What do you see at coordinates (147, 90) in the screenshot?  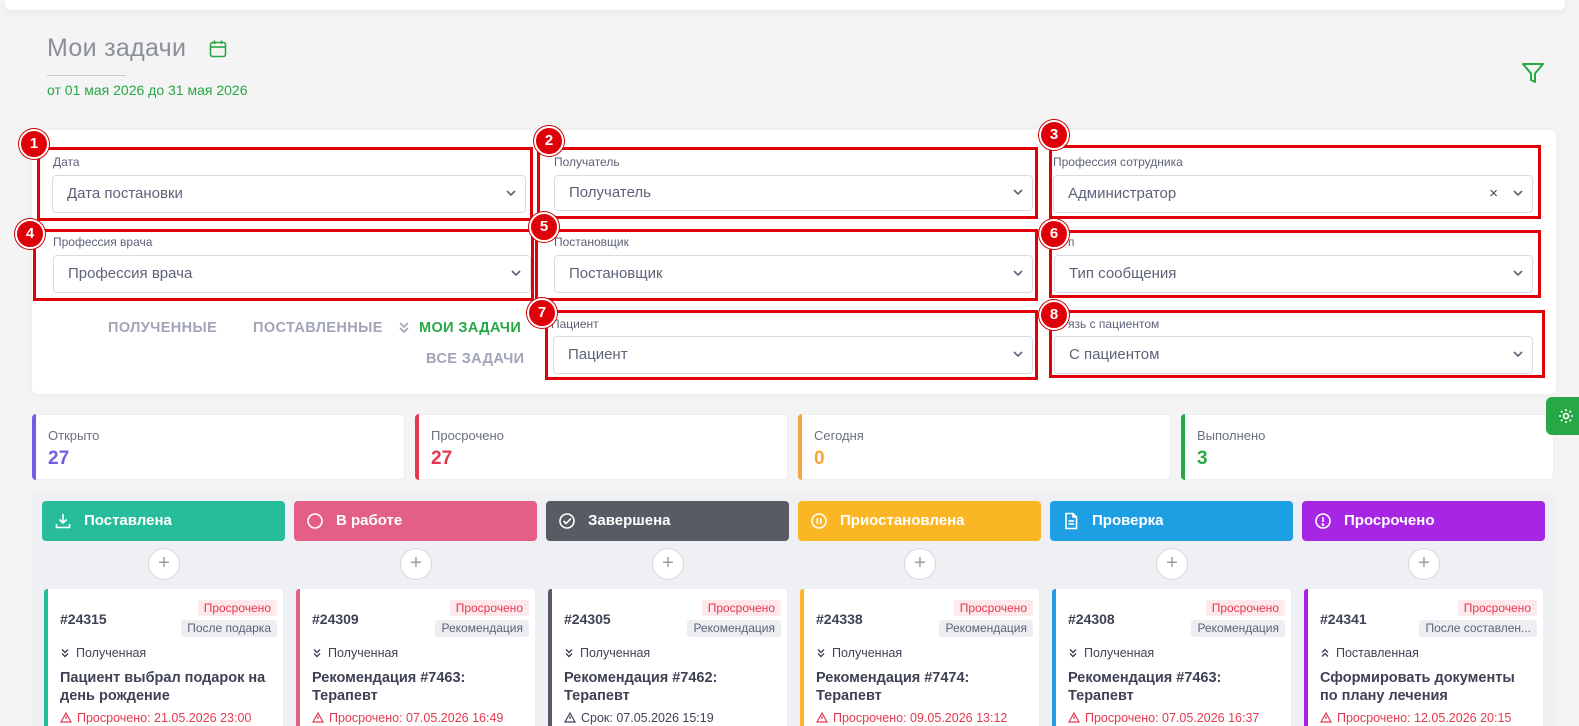 I see `date-range: от 01 мая 2026 до 31 мая 2026` at bounding box center [147, 90].